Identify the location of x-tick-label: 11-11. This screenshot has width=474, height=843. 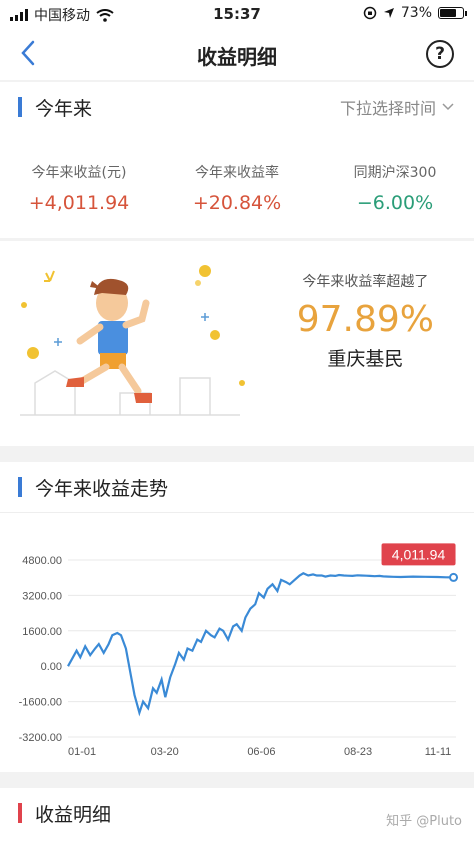
(438, 752).